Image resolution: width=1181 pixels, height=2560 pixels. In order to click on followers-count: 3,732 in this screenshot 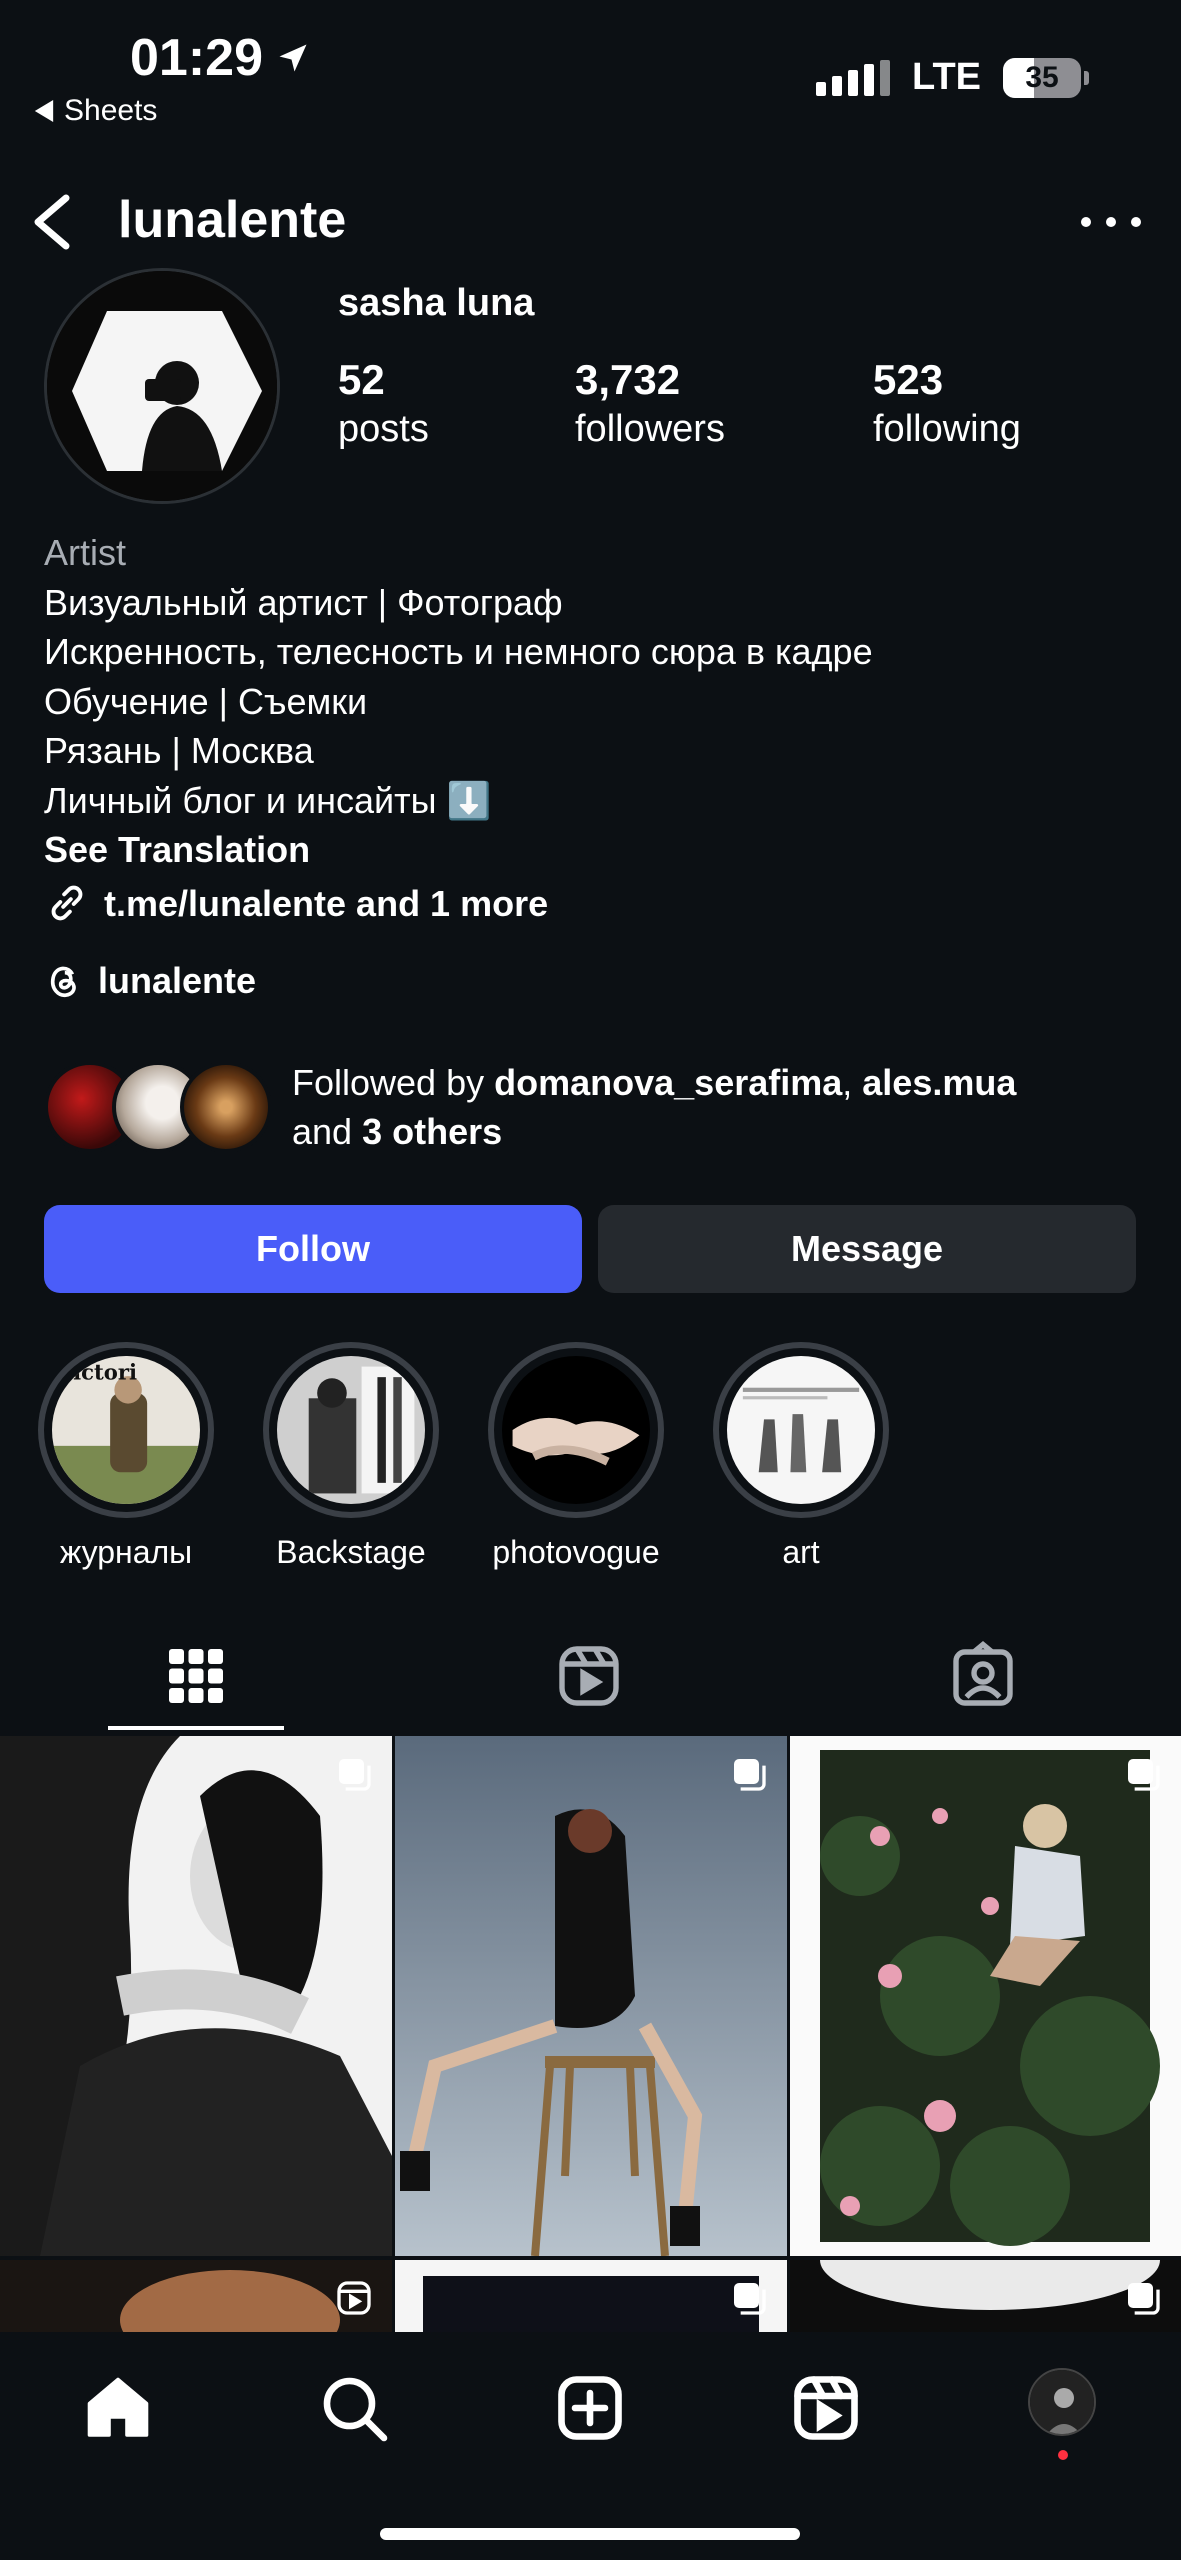, I will do `click(628, 379)`.